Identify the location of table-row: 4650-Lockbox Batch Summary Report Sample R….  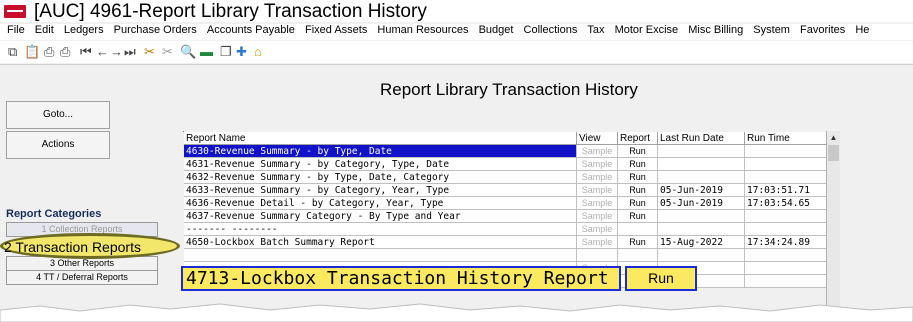
(505, 242).